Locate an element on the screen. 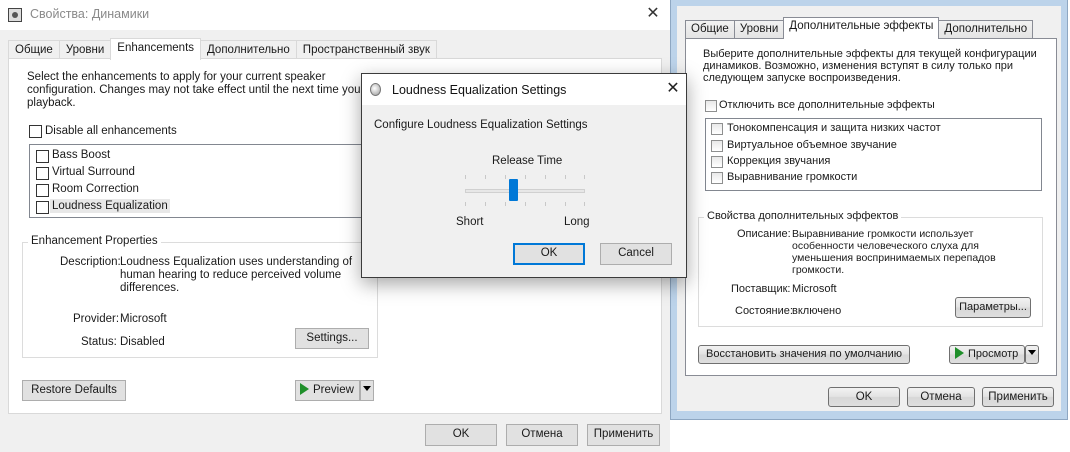  ru-restore-defaults-button: Восстановить значения по умолчанию is located at coordinates (804, 354).